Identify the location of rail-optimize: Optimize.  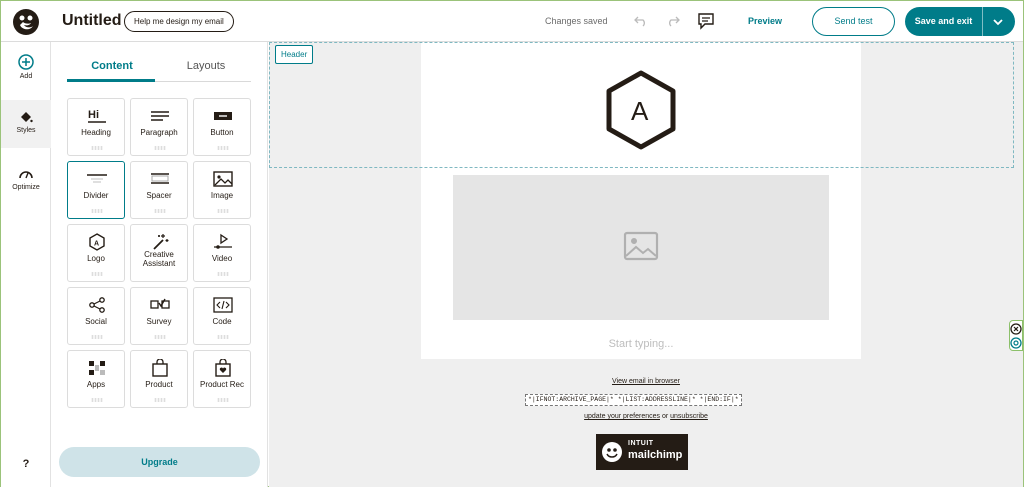
(26, 179).